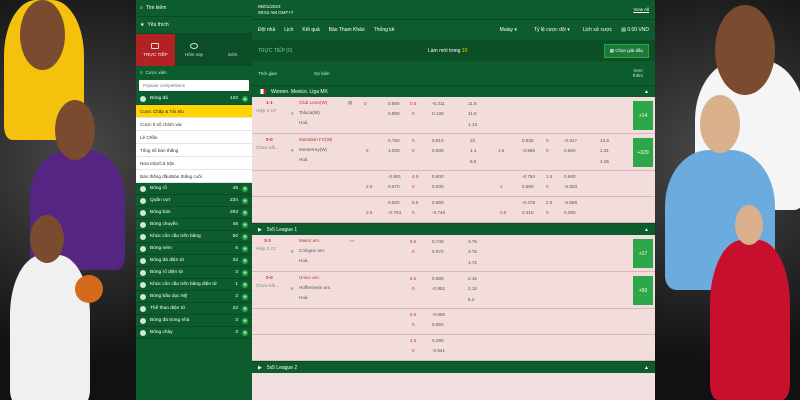 The height and width of the screenshot is (400, 800). What do you see at coordinates (194, 25) in the screenshot?
I see `sidebar-favorites: ★ Yêu thích` at bounding box center [194, 25].